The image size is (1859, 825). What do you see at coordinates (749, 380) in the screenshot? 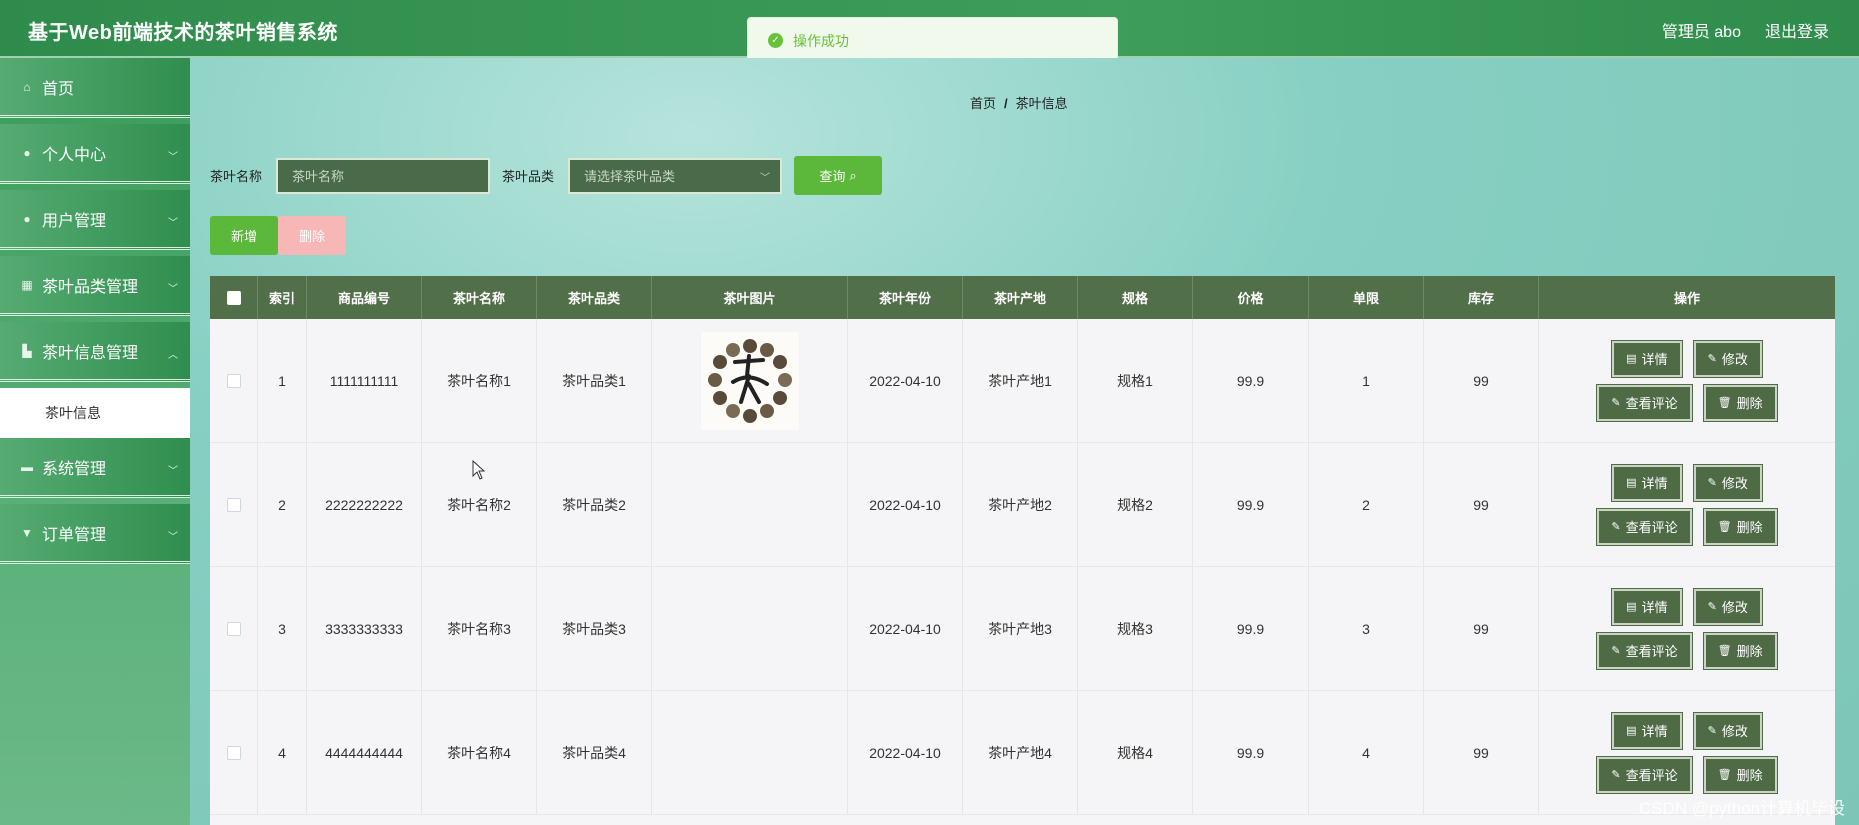
I see `tea-product-image` at bounding box center [749, 380].